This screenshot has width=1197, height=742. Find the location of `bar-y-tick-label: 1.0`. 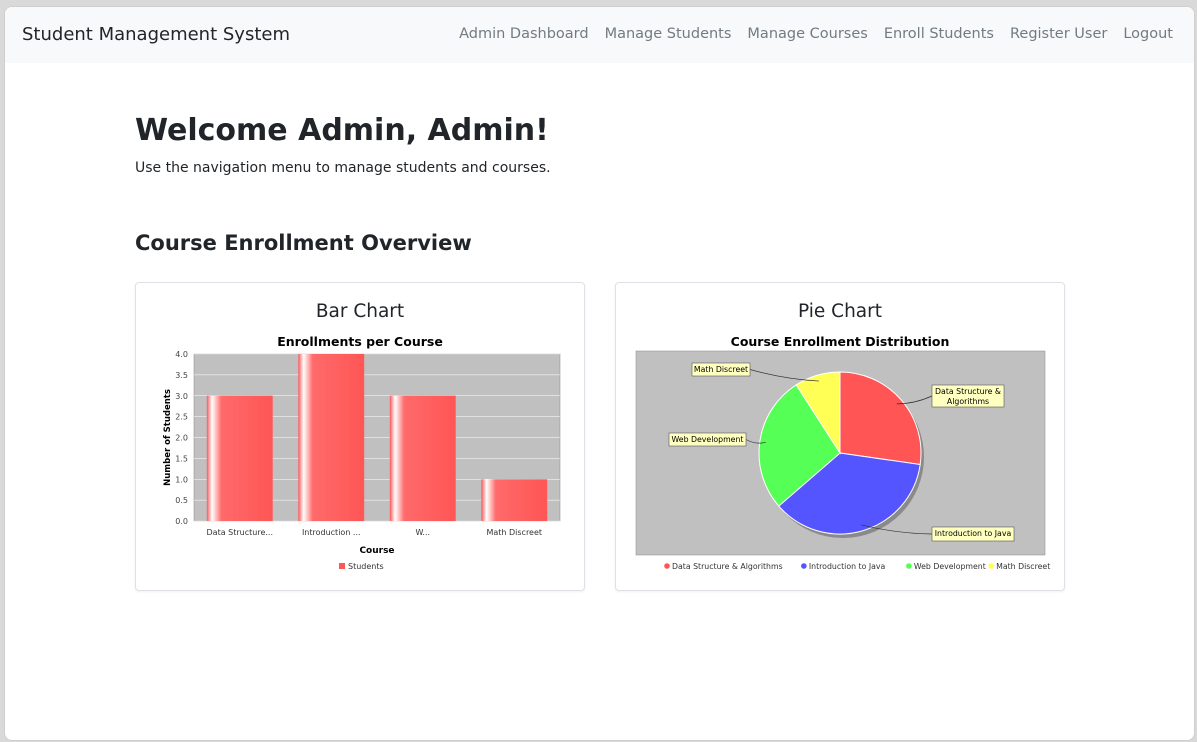

bar-y-tick-label: 1.0 is located at coordinates (181, 479).